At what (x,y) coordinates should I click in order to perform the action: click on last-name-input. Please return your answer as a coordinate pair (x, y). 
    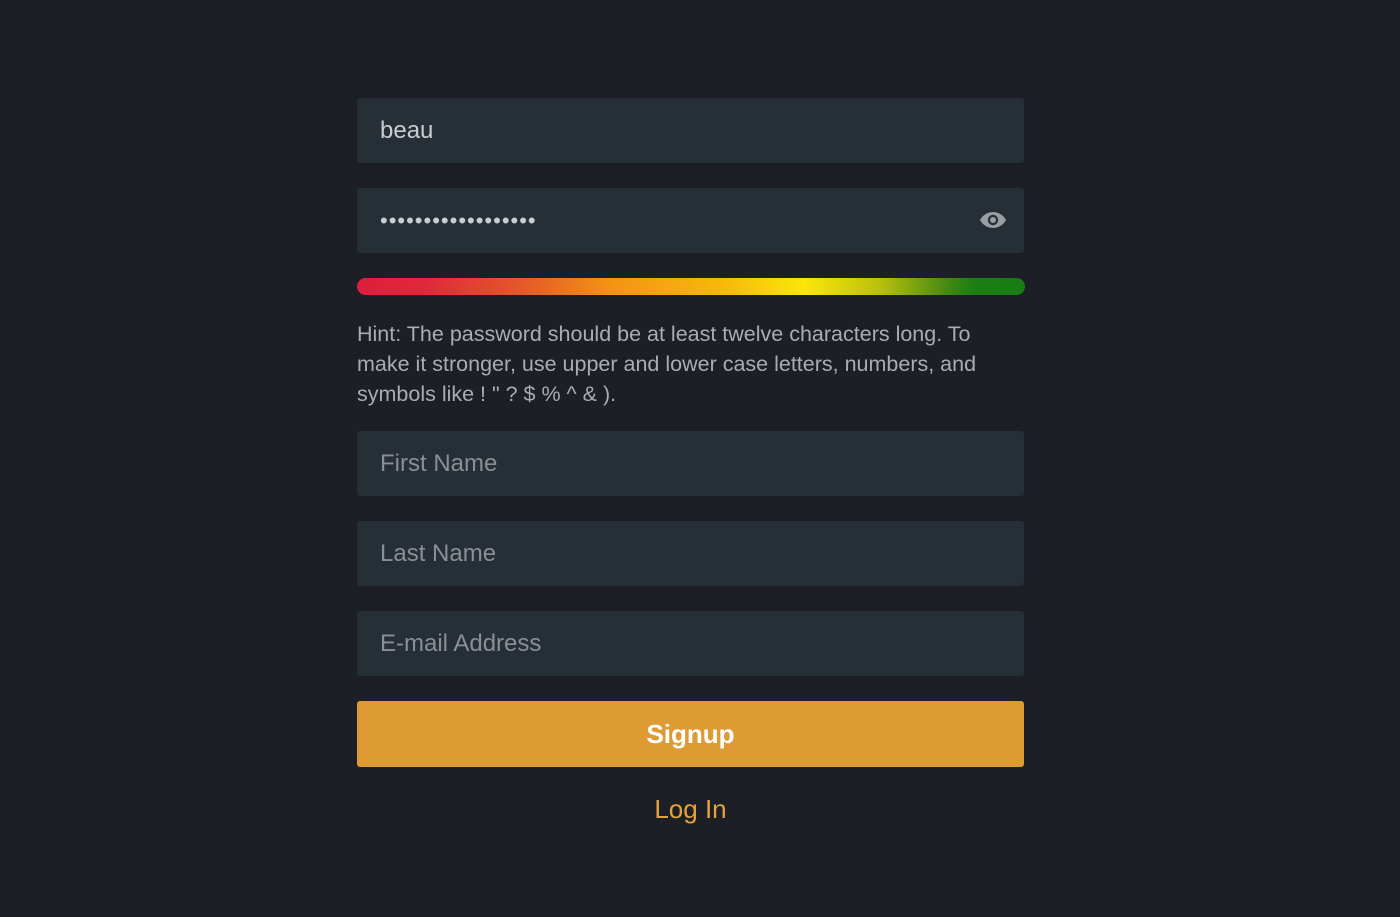
    Looking at the image, I should click on (690, 553).